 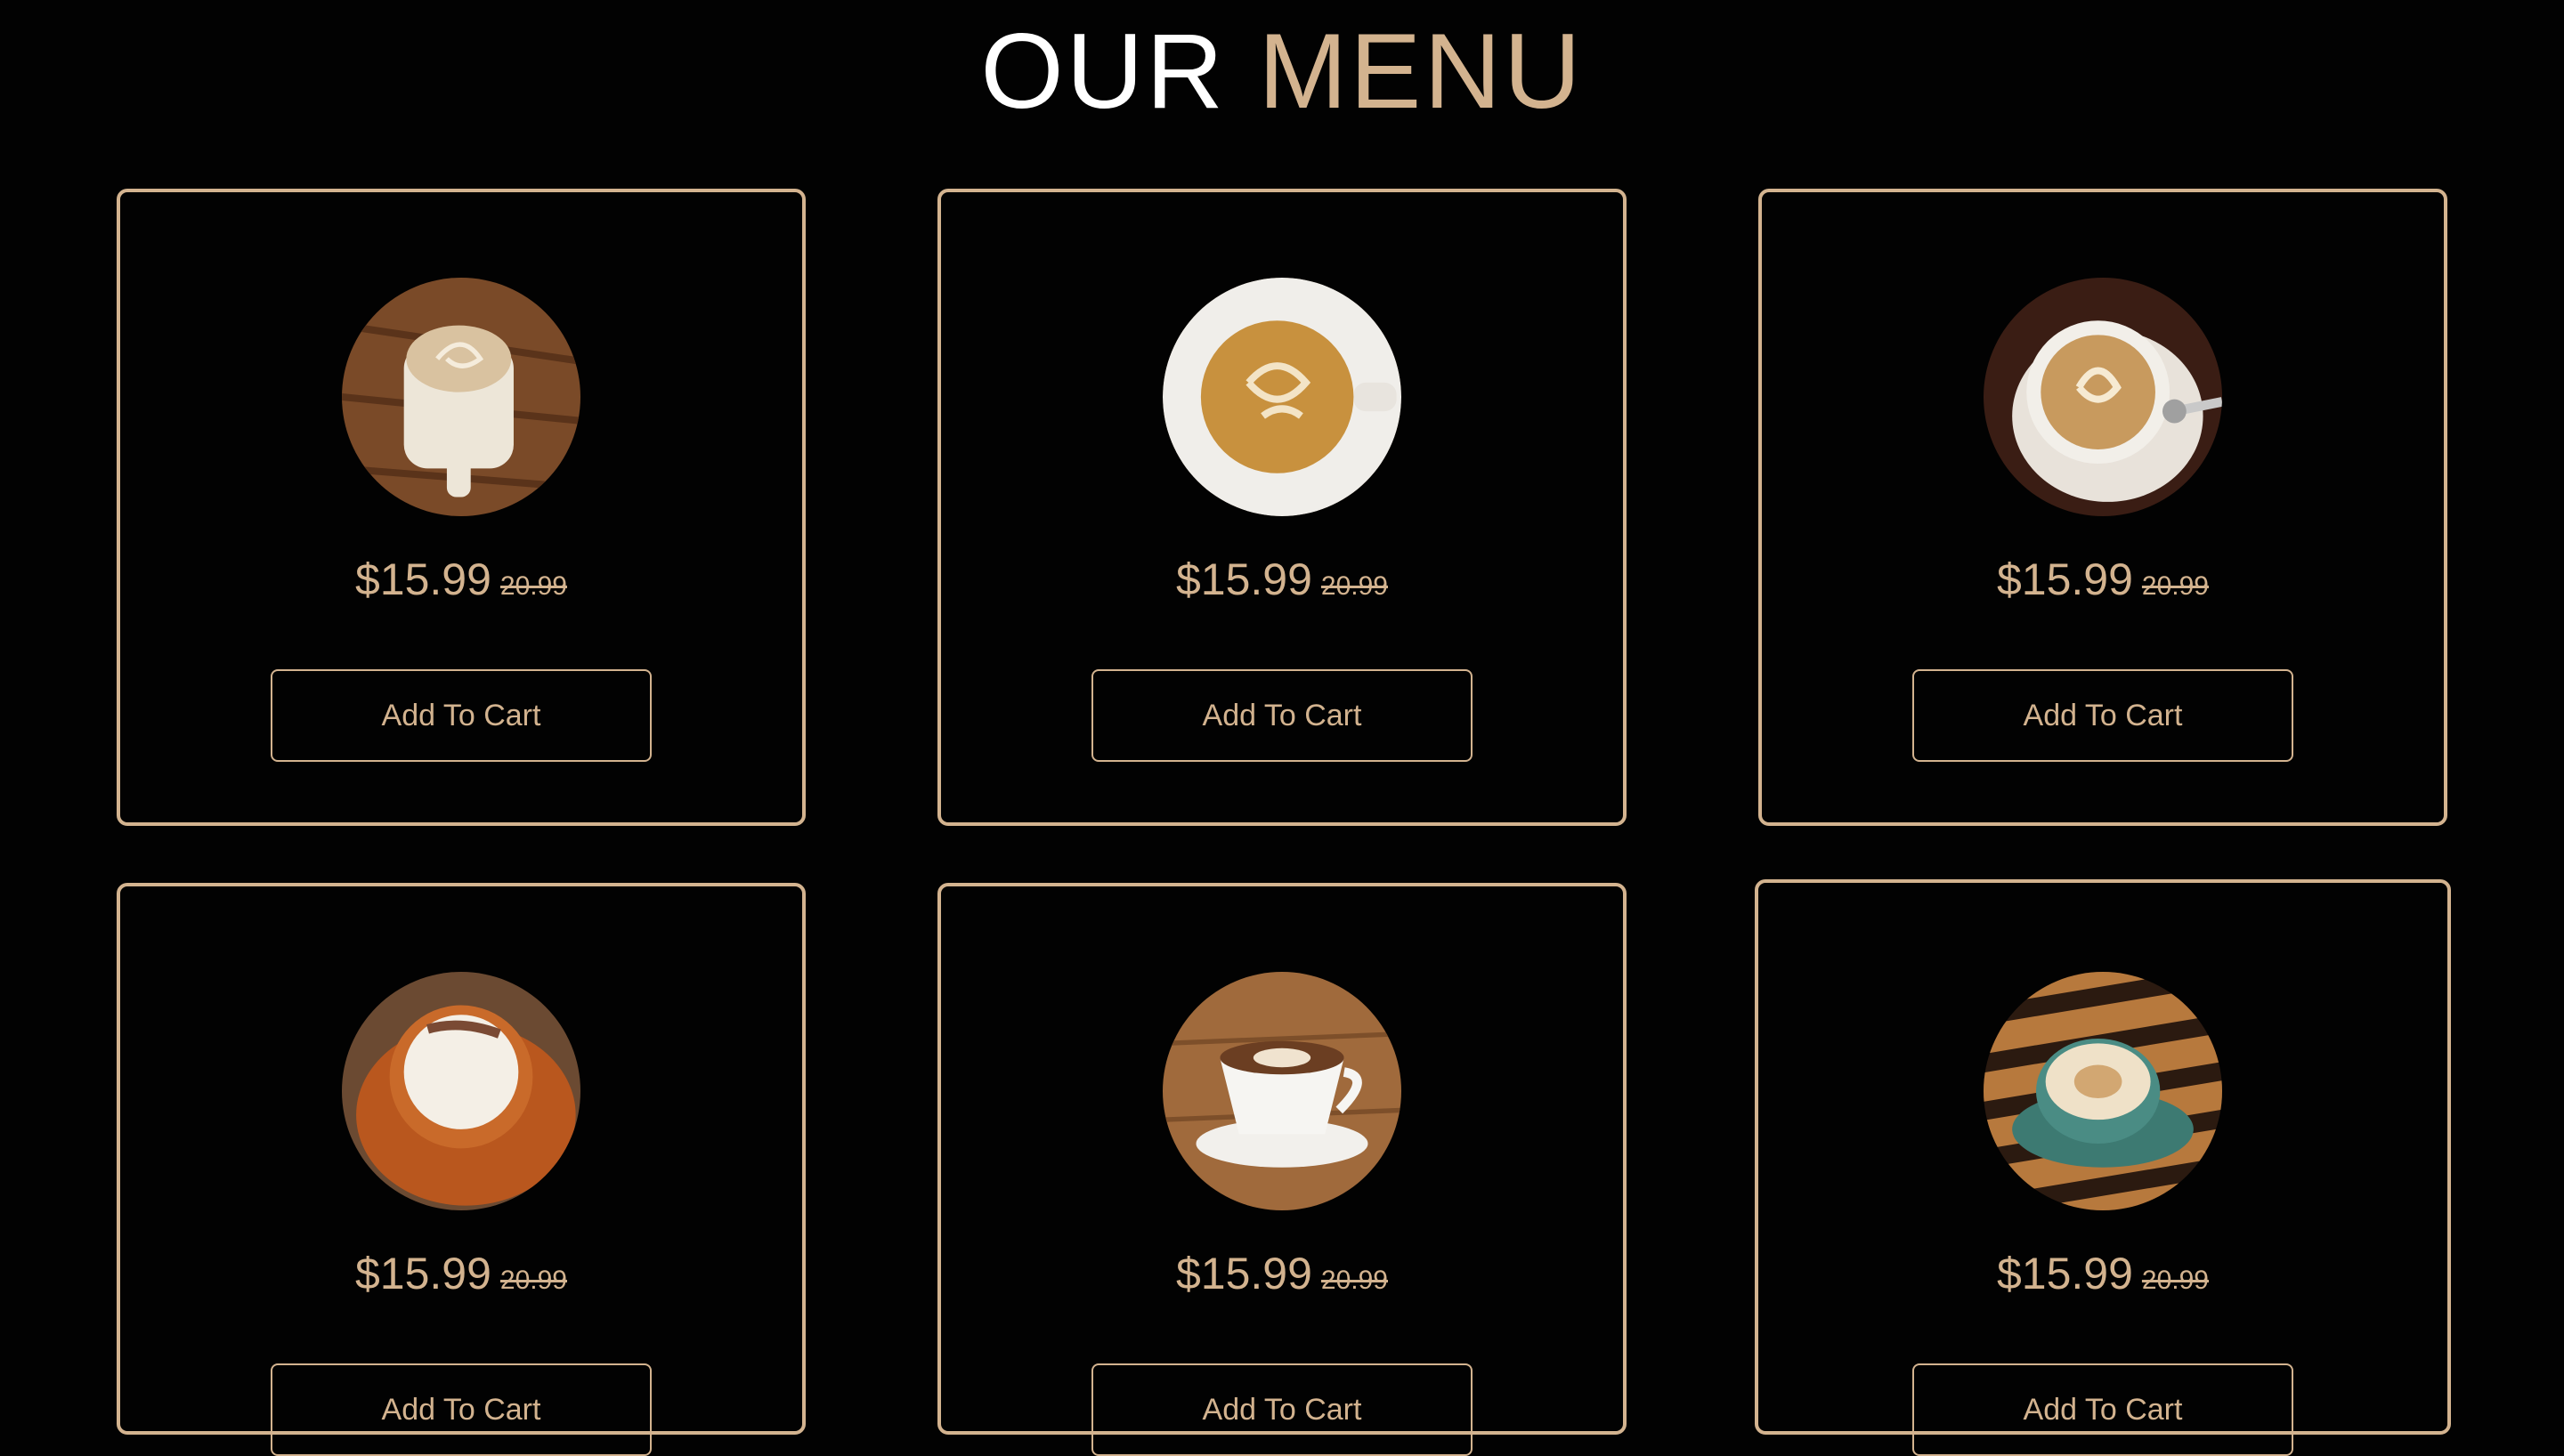 What do you see at coordinates (1103, 71) in the screenshot?
I see `page-title-first: OUR` at bounding box center [1103, 71].